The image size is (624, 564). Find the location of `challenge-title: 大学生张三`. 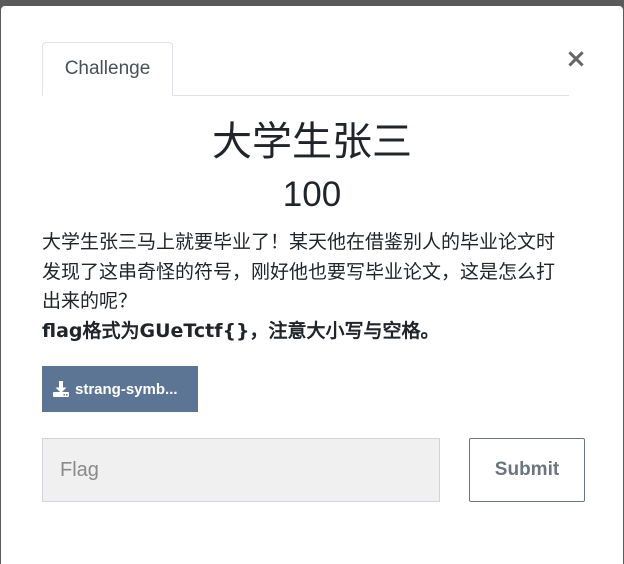

challenge-title: 大学生张三 is located at coordinates (312, 142).